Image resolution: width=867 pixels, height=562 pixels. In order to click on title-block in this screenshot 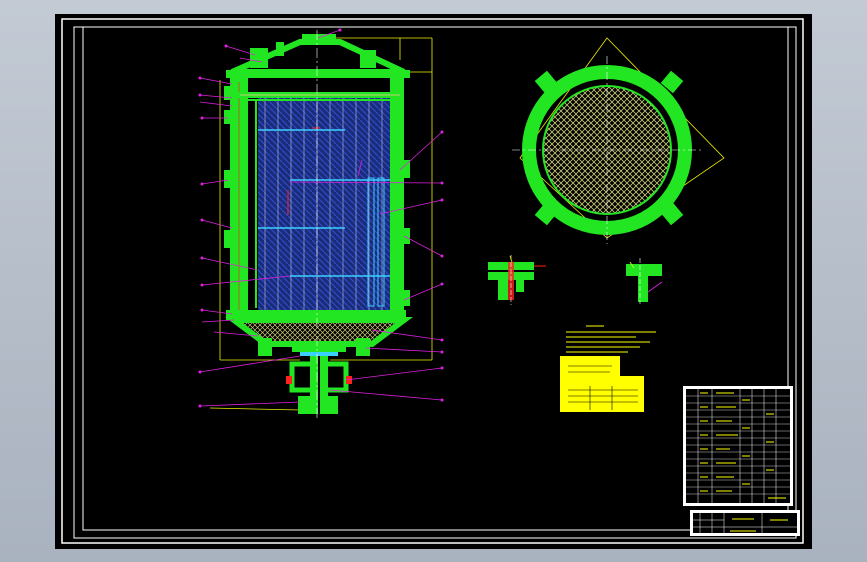, I will do `click(745, 523)`.